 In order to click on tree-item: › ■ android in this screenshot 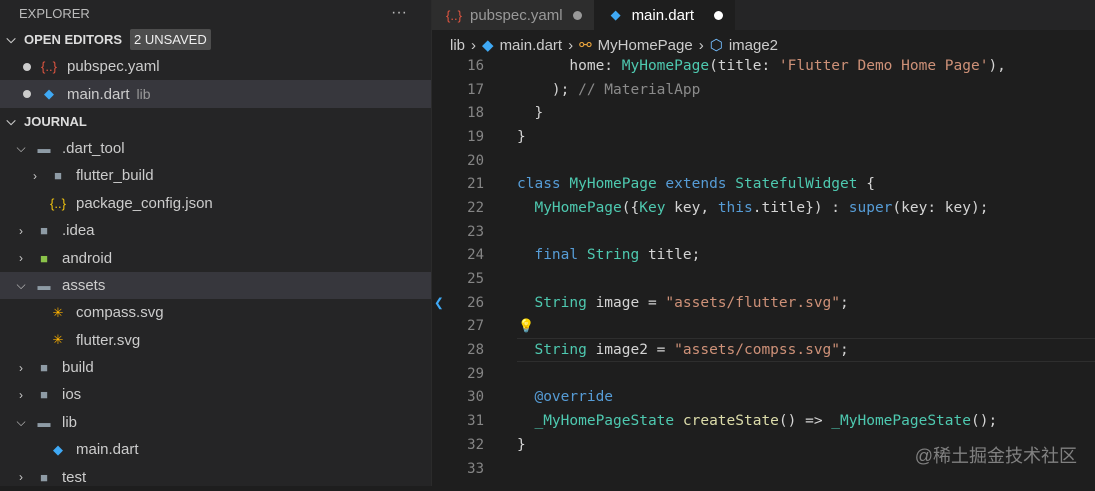, I will do `click(215, 257)`.